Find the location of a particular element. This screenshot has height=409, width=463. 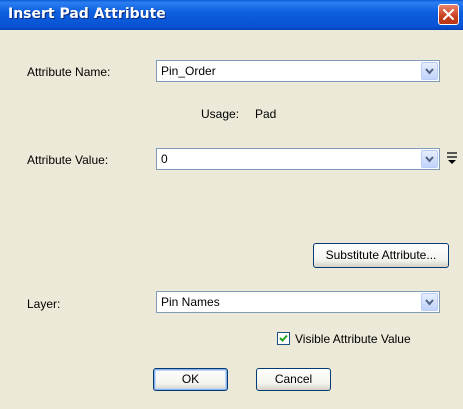

window-title: Insert Pad Attribute is located at coordinates (87, 14).